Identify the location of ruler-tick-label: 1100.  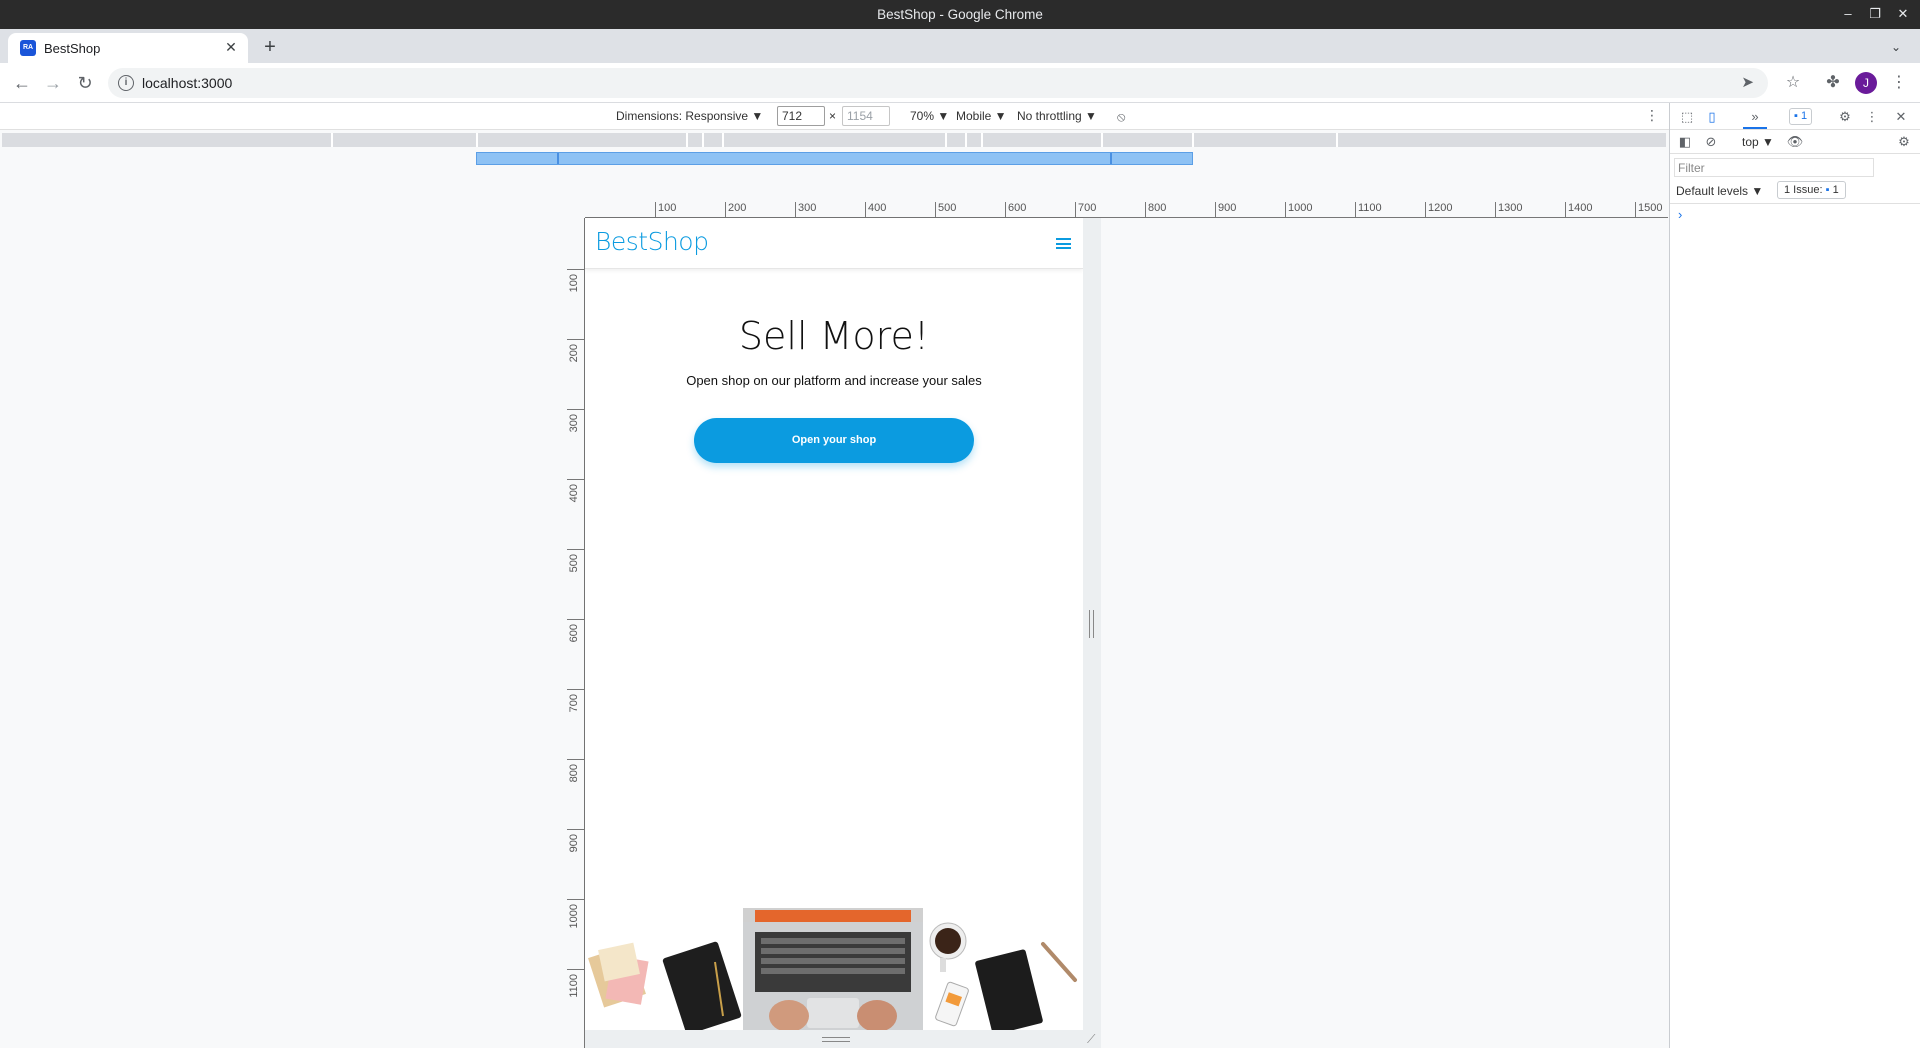
(1368, 209).